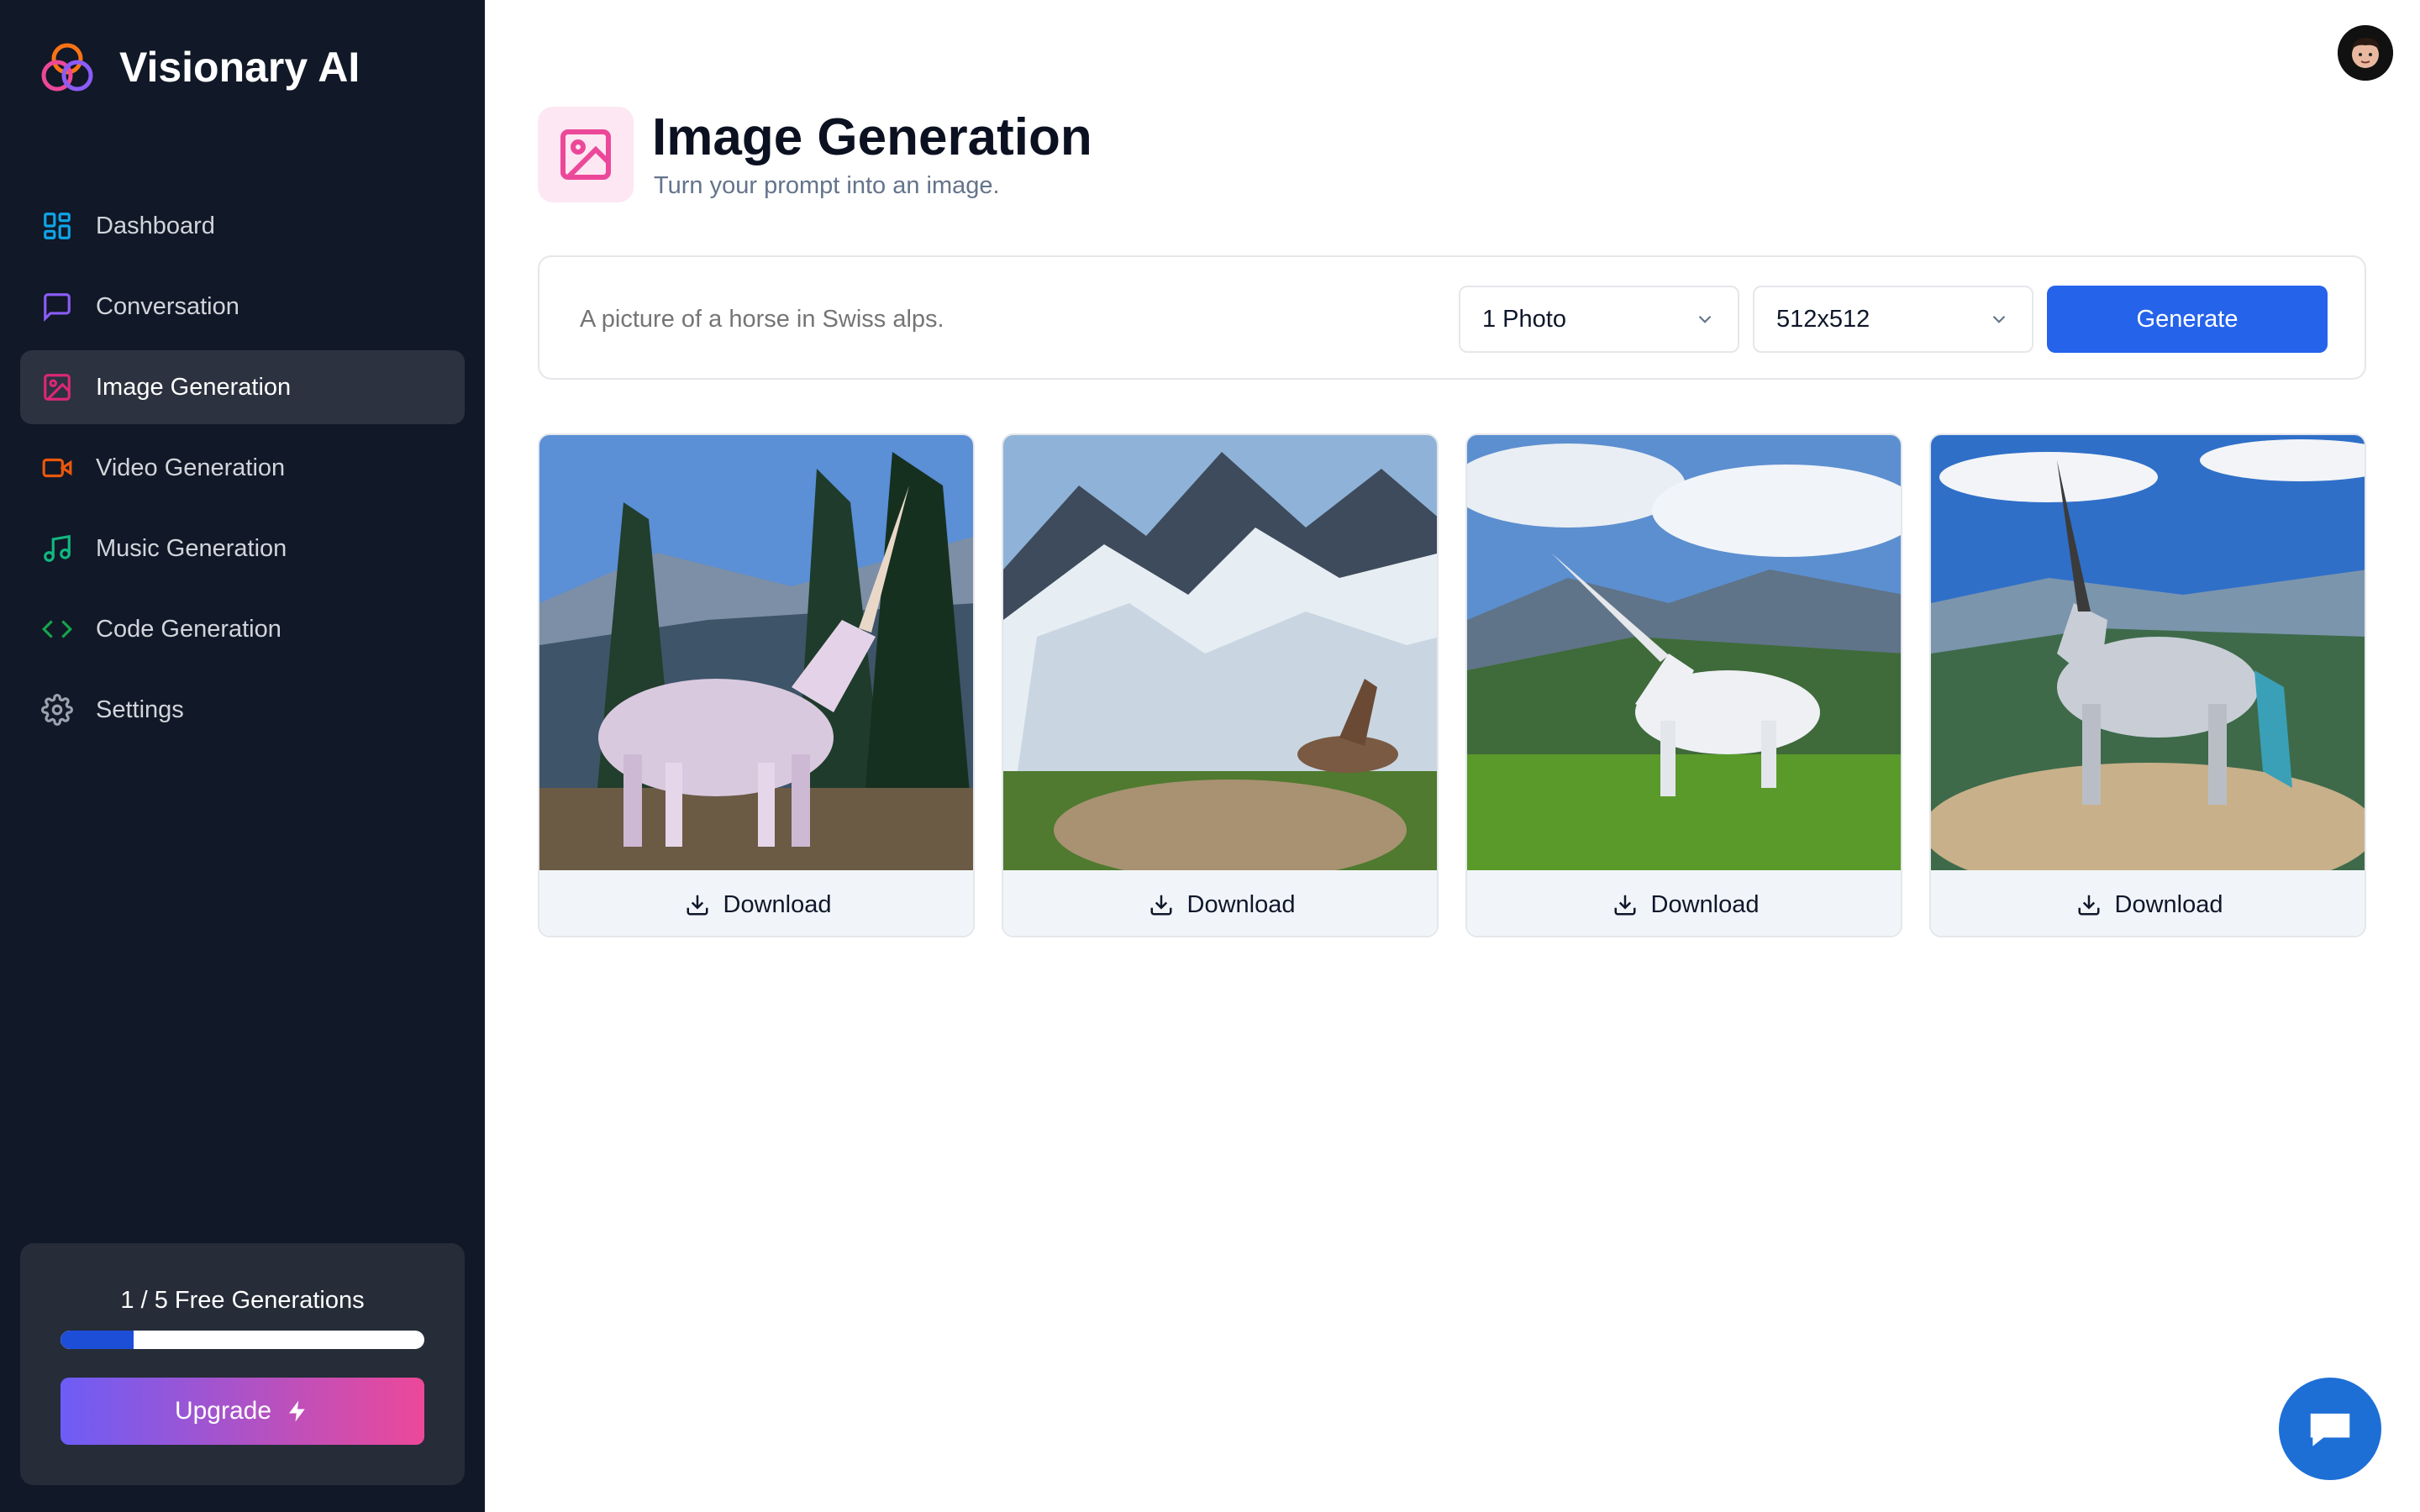 The width and height of the screenshot is (2420, 1512). I want to click on logo-icon, so click(67, 67).